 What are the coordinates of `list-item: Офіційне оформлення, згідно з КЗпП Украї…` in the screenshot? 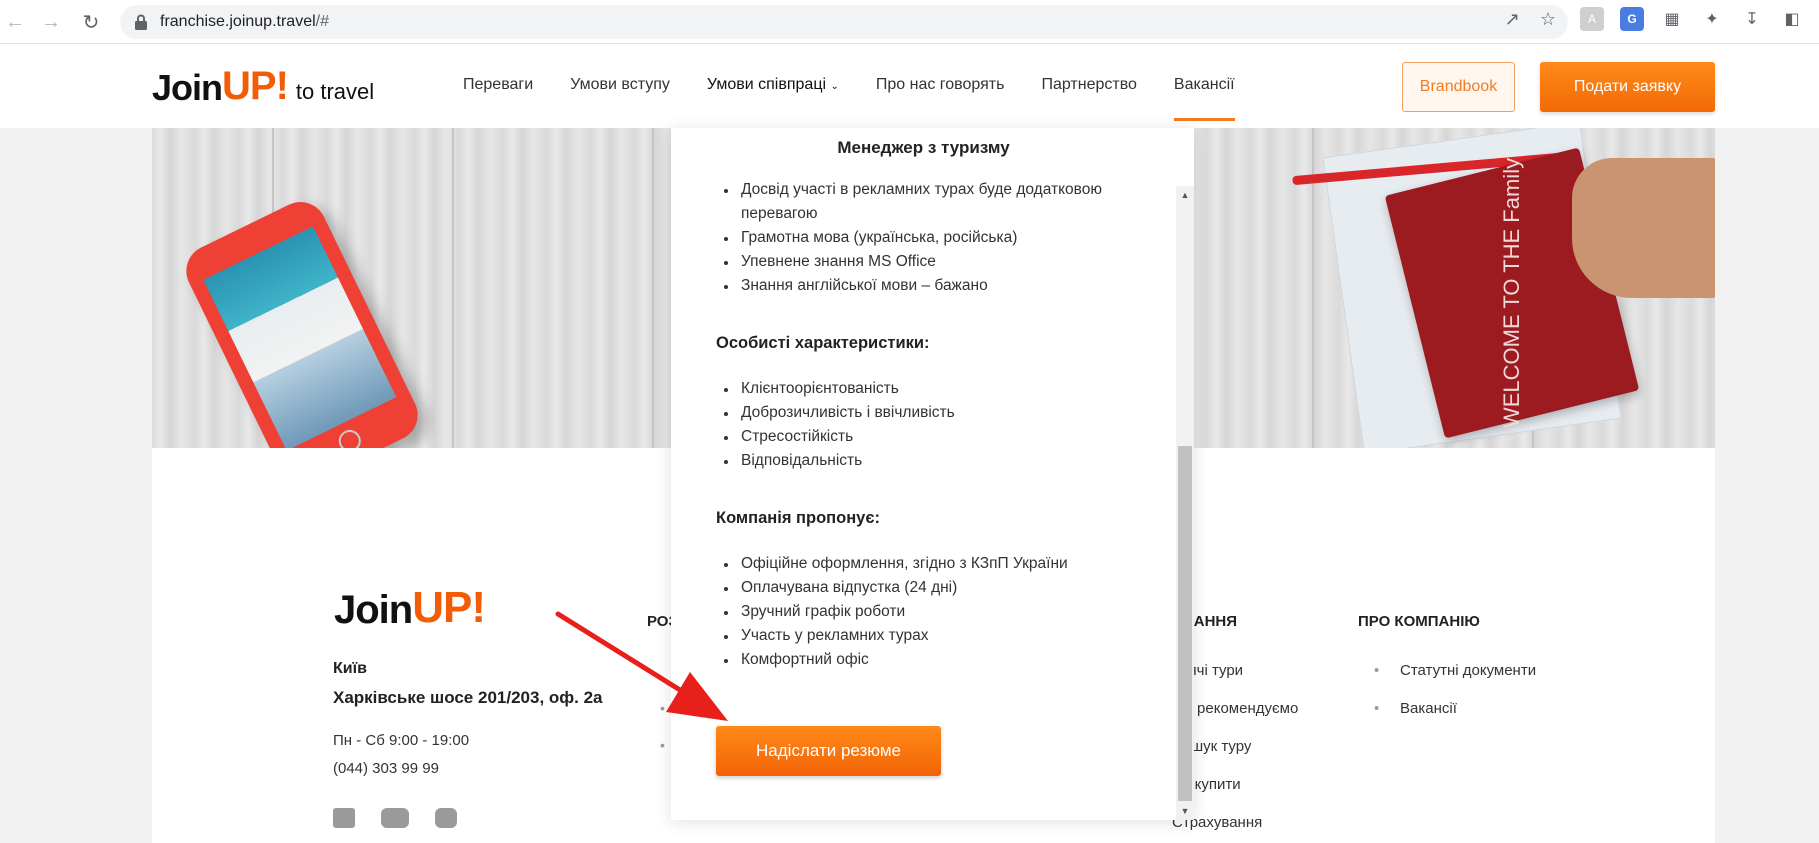 It's located at (931, 564).